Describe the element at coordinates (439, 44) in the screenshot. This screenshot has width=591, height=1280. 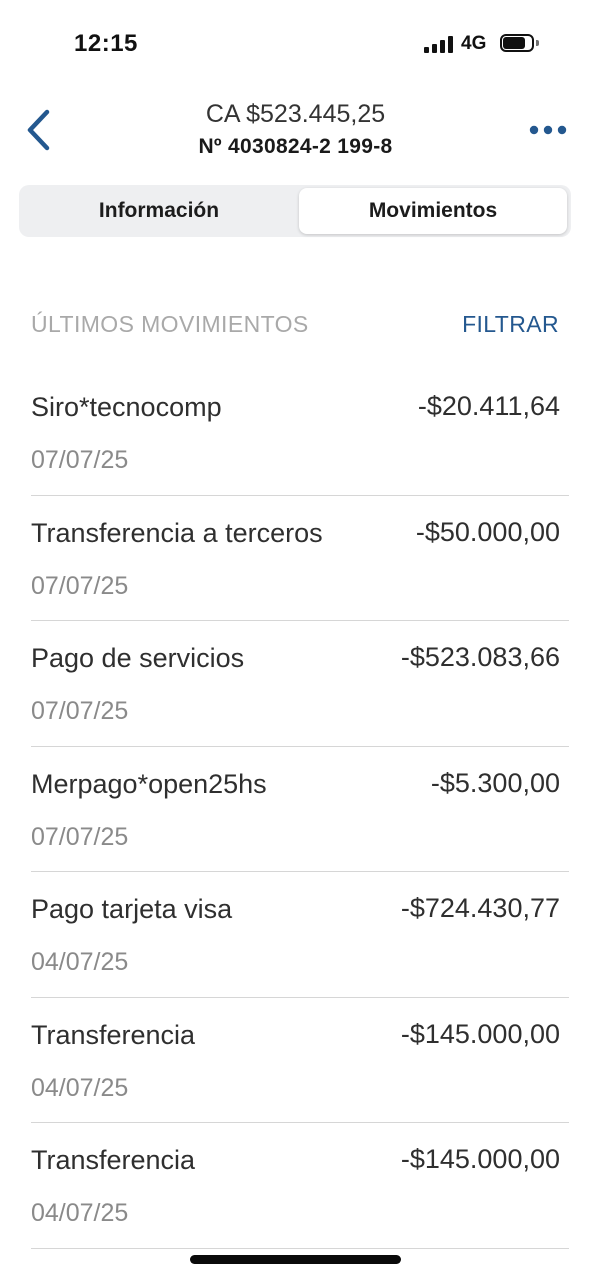
I see `signal-bars-icon` at that location.